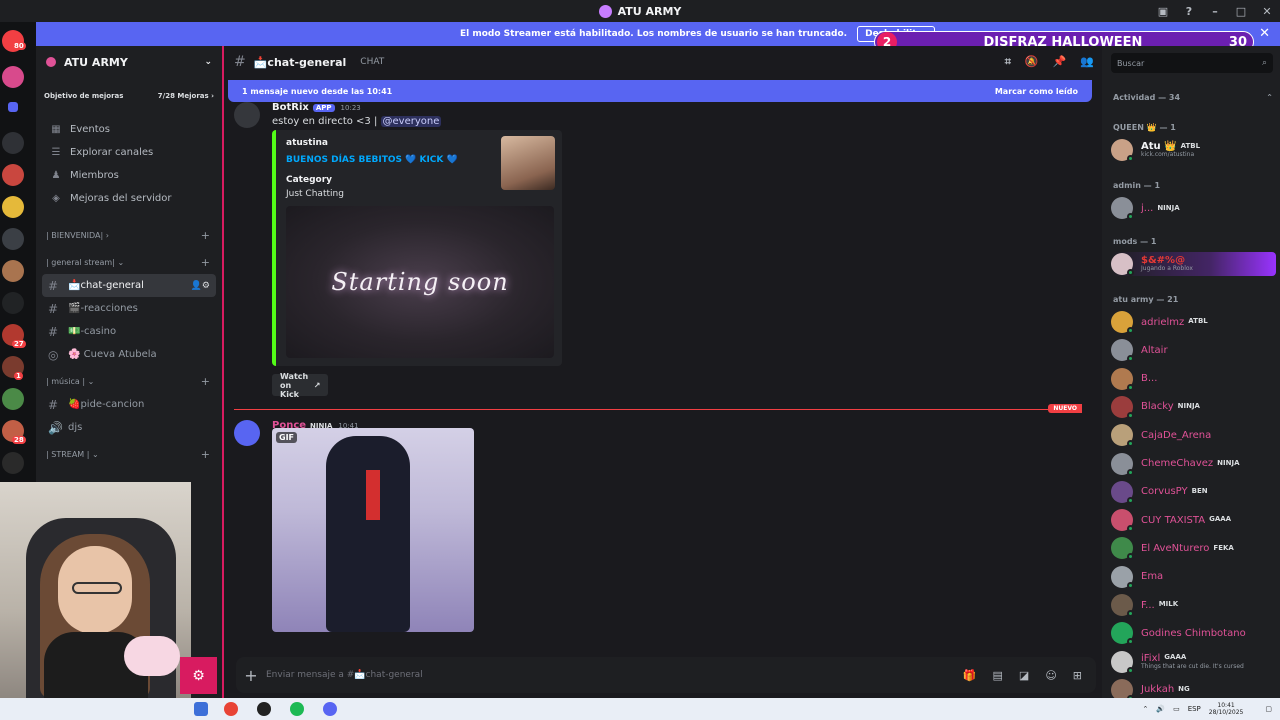 This screenshot has height=720, width=1280. I want to click on member-item: j... NINJA, so click(1193, 208).